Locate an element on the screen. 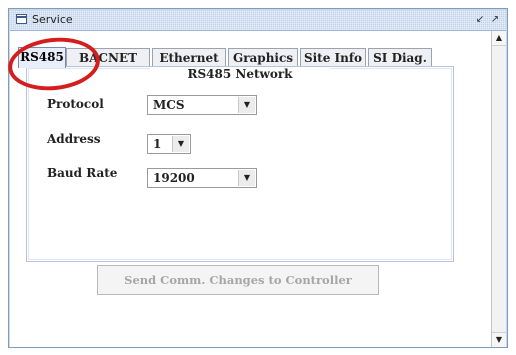 The height and width of the screenshot is (355, 516). restore-down-icon: ↙ is located at coordinates (480, 19).